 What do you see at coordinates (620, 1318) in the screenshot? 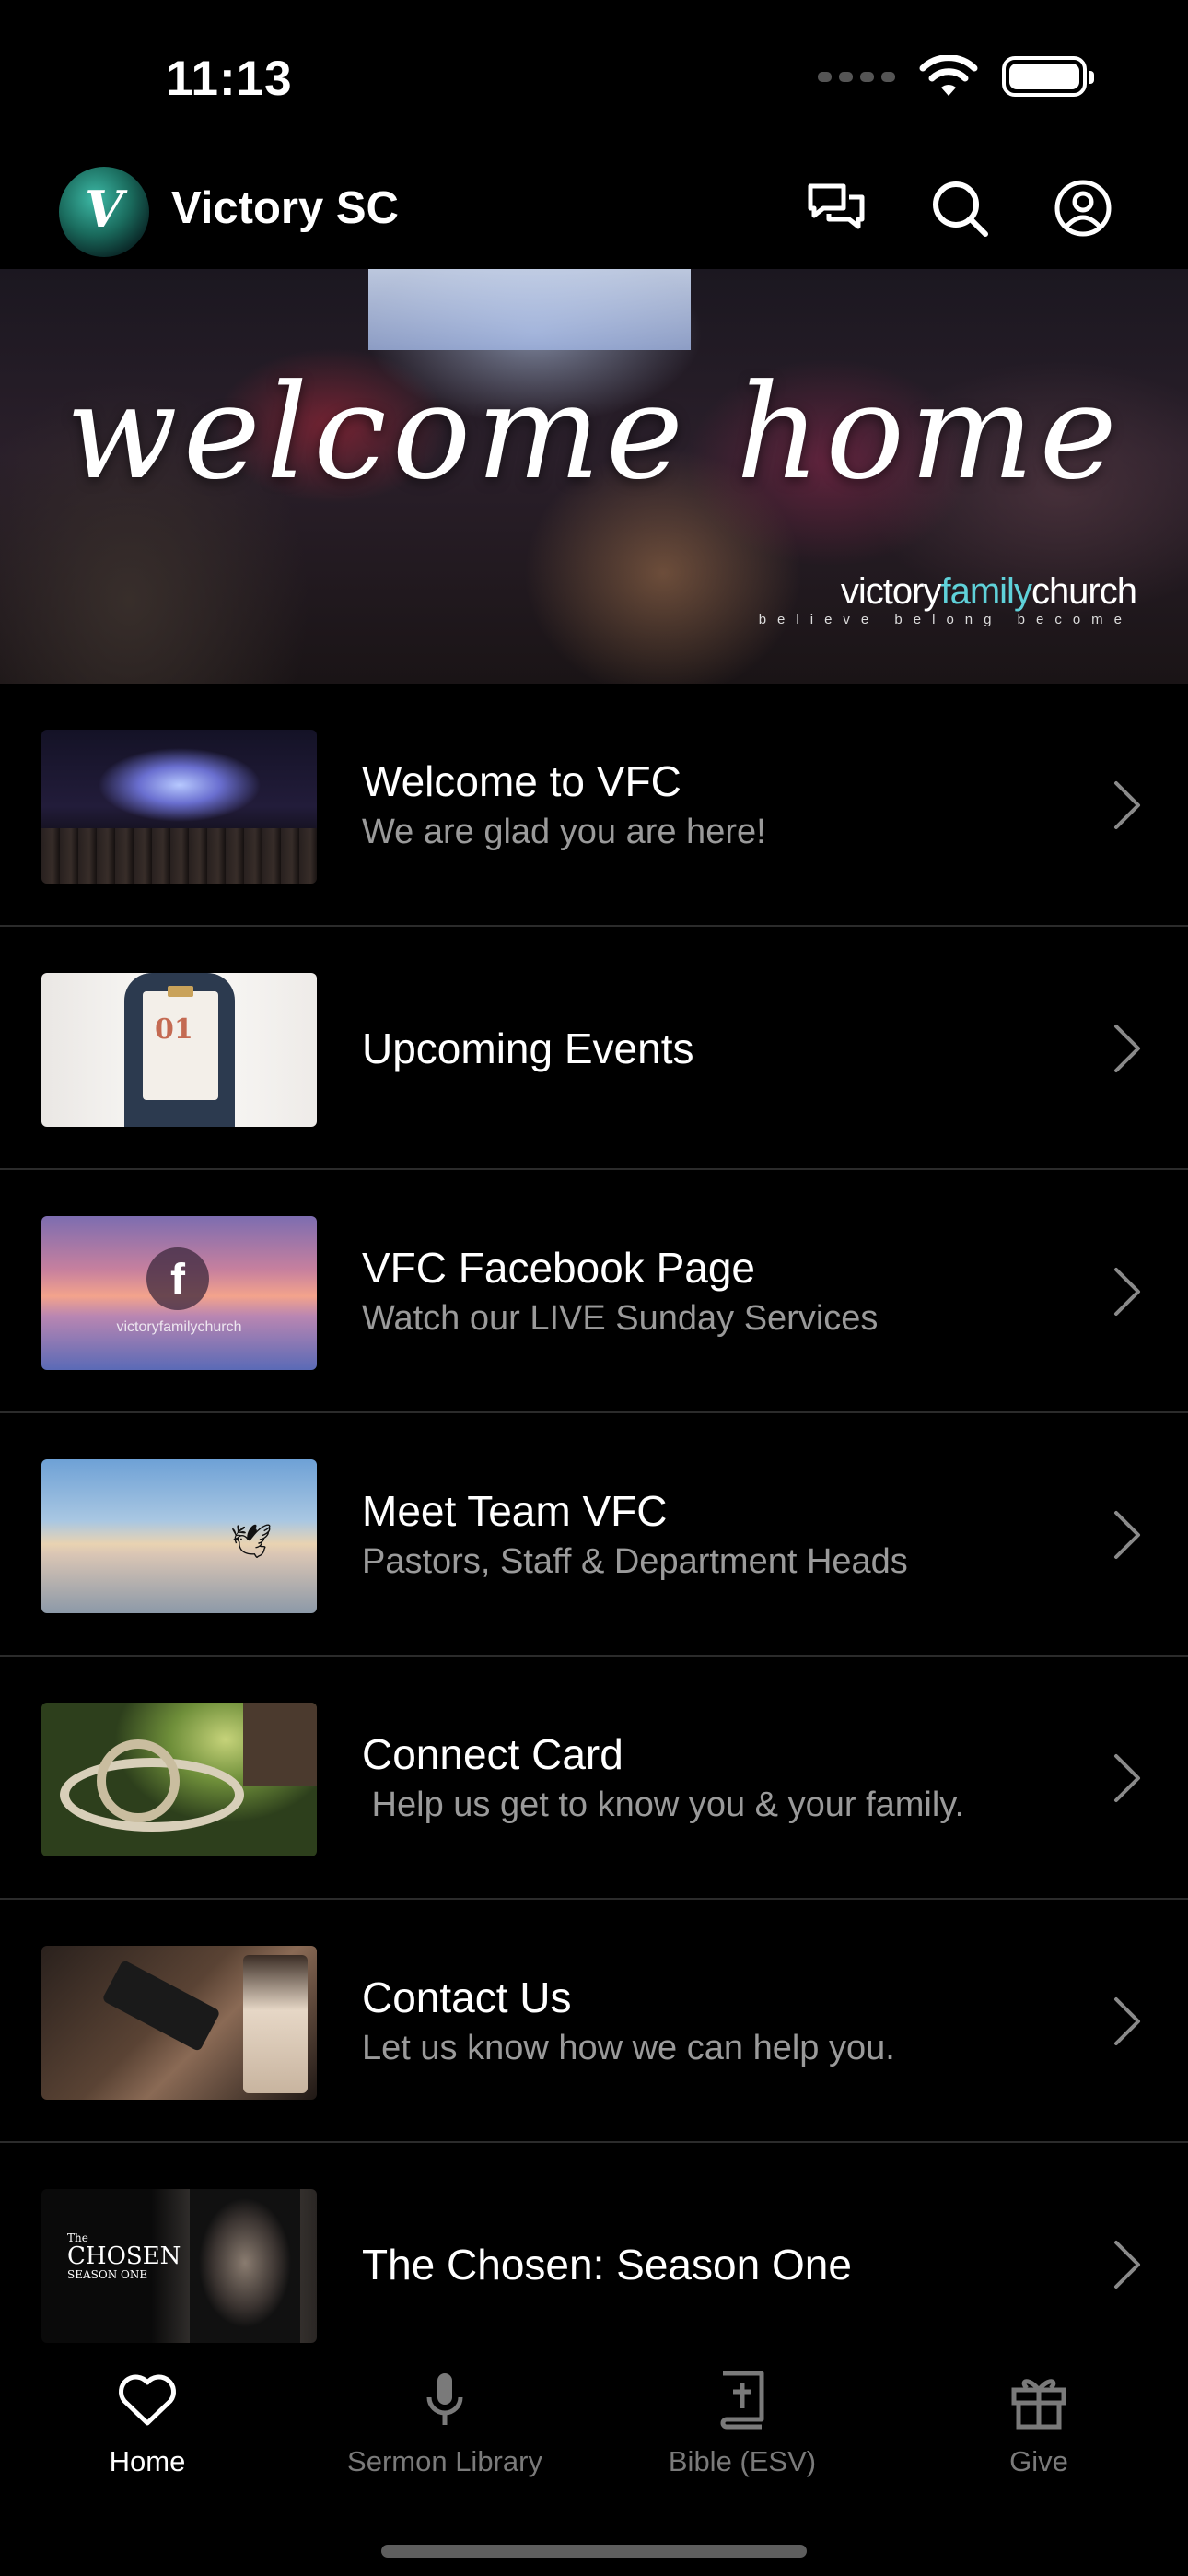
I see `list-item-subtitle: Watch our LIVE Sunday Services` at bounding box center [620, 1318].